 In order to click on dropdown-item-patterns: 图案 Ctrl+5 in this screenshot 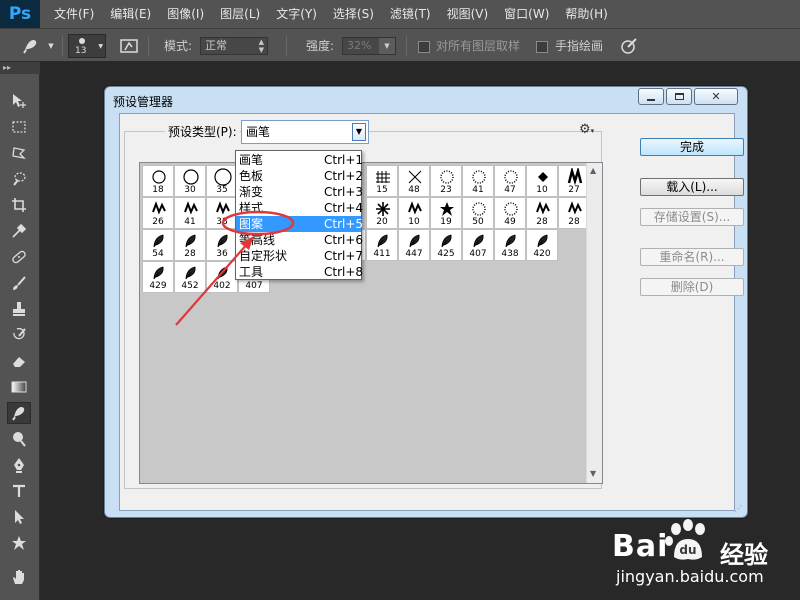, I will do `click(299, 224)`.